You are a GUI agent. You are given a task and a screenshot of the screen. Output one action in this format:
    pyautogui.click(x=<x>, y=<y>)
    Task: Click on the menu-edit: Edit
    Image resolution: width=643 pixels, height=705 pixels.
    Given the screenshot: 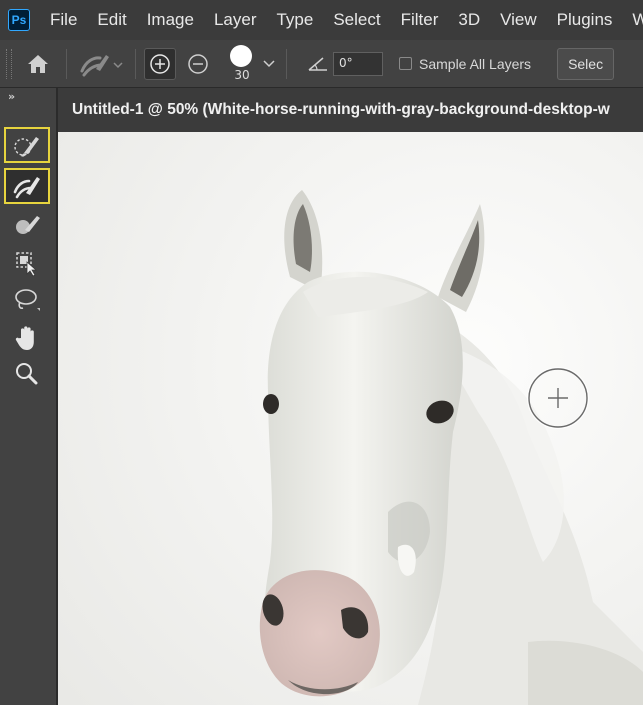 What is the action you would take?
    pyautogui.click(x=111, y=20)
    